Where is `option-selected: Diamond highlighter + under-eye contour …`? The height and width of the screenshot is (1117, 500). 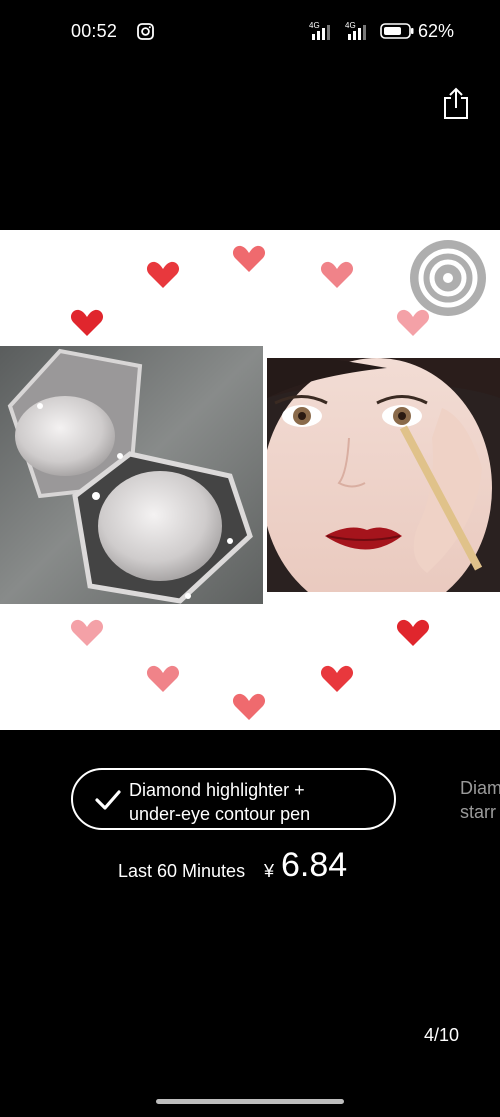
option-selected: Diamond highlighter + under-eye contour … is located at coordinates (233, 799).